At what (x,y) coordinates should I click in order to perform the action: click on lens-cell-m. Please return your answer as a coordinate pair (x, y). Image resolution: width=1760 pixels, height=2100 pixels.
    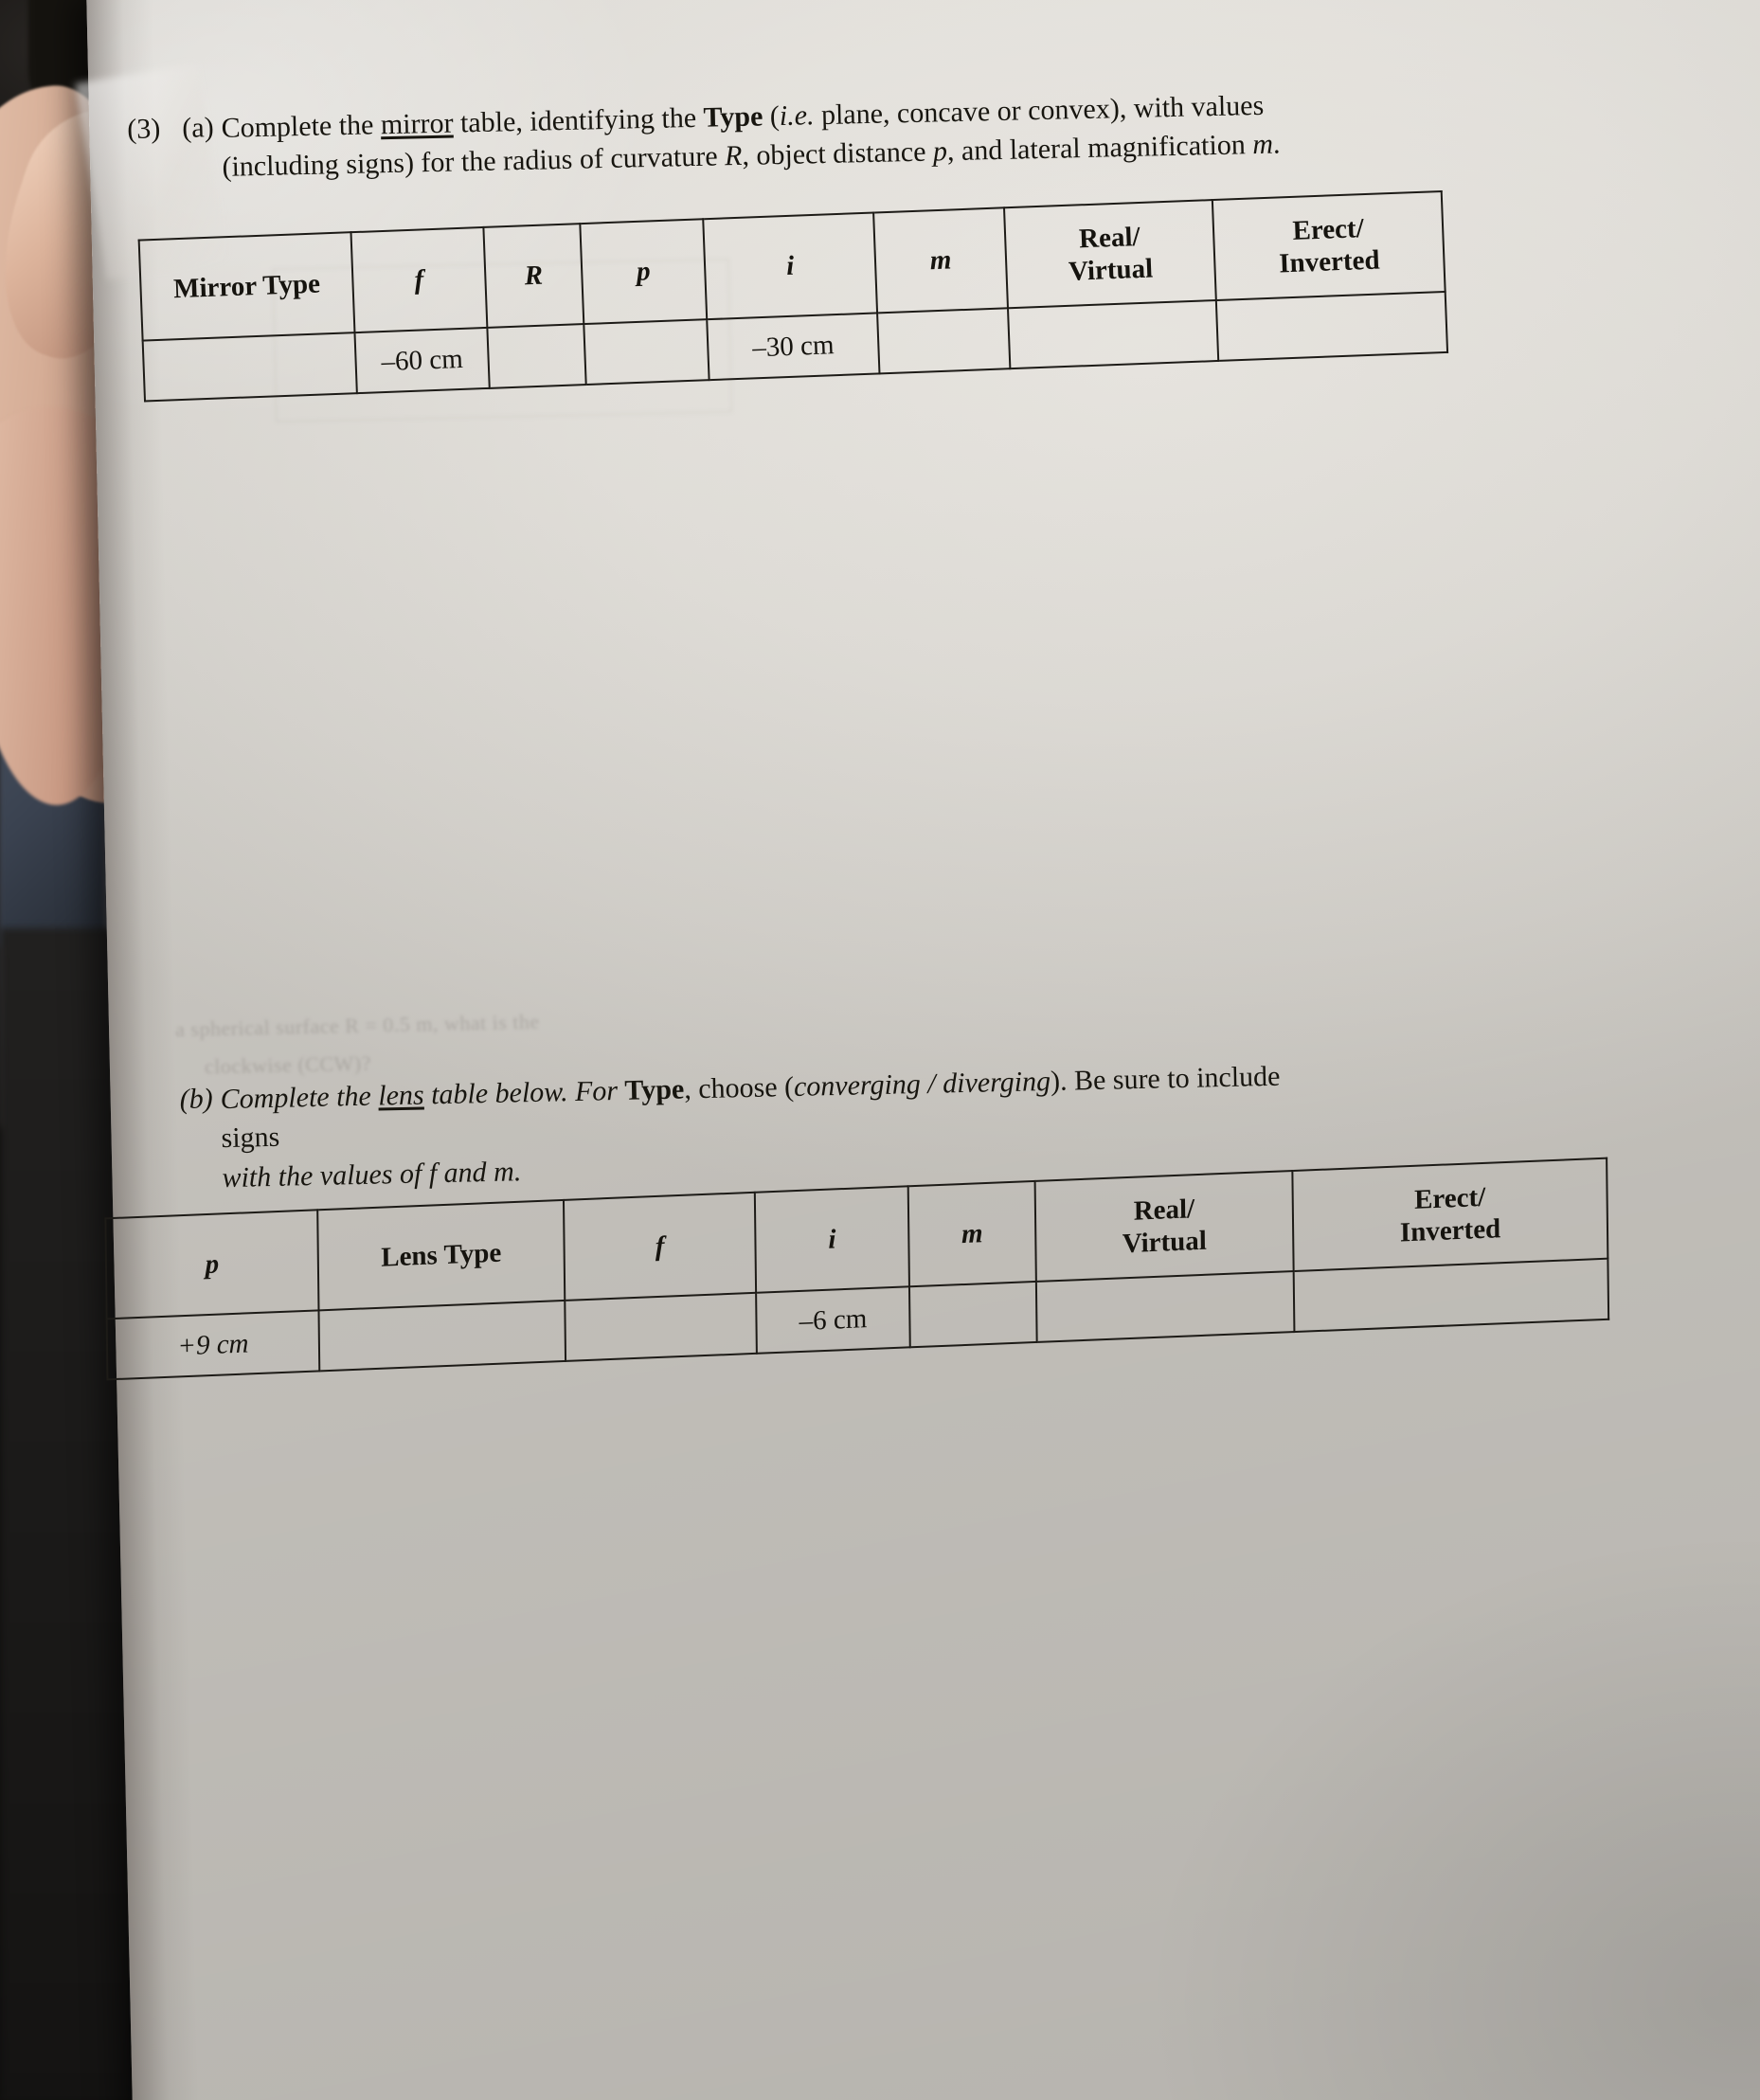
    Looking at the image, I should click on (973, 1314).